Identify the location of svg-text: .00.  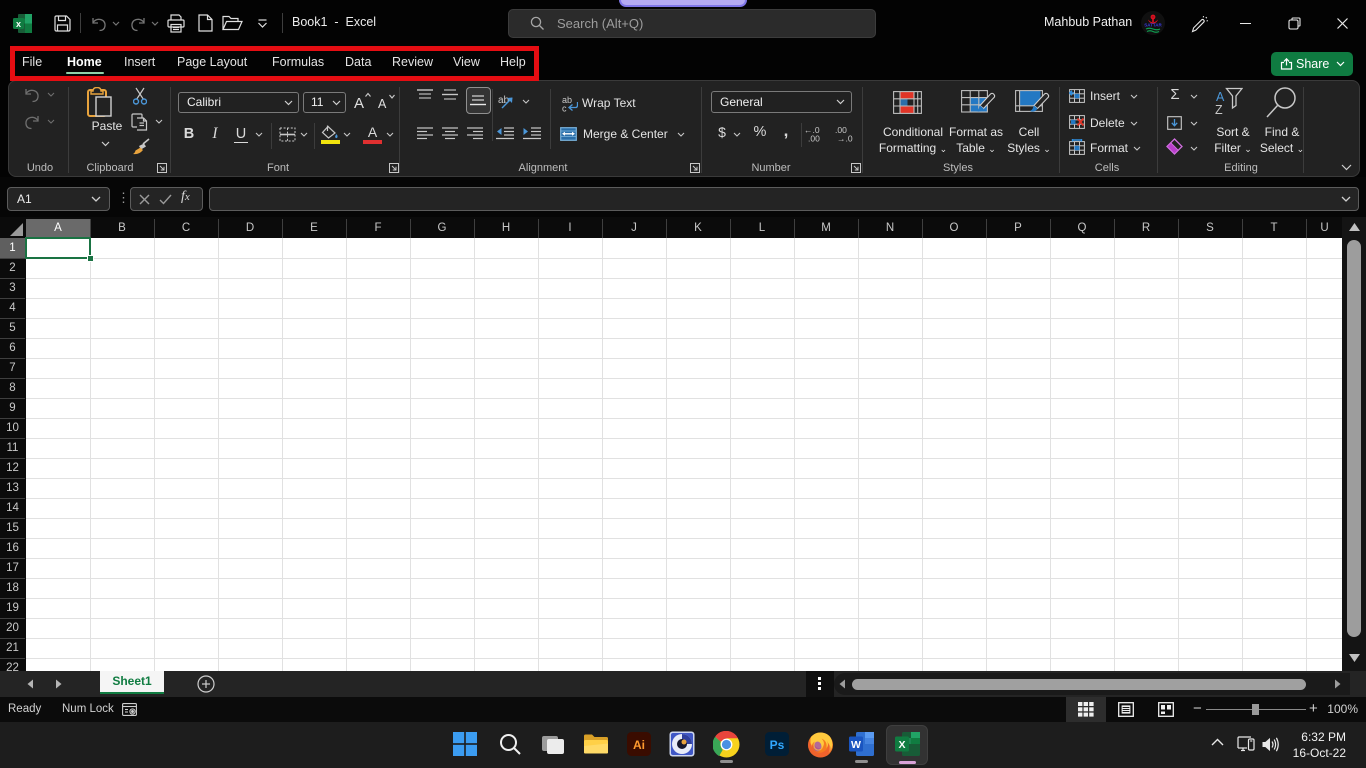
(814, 138).